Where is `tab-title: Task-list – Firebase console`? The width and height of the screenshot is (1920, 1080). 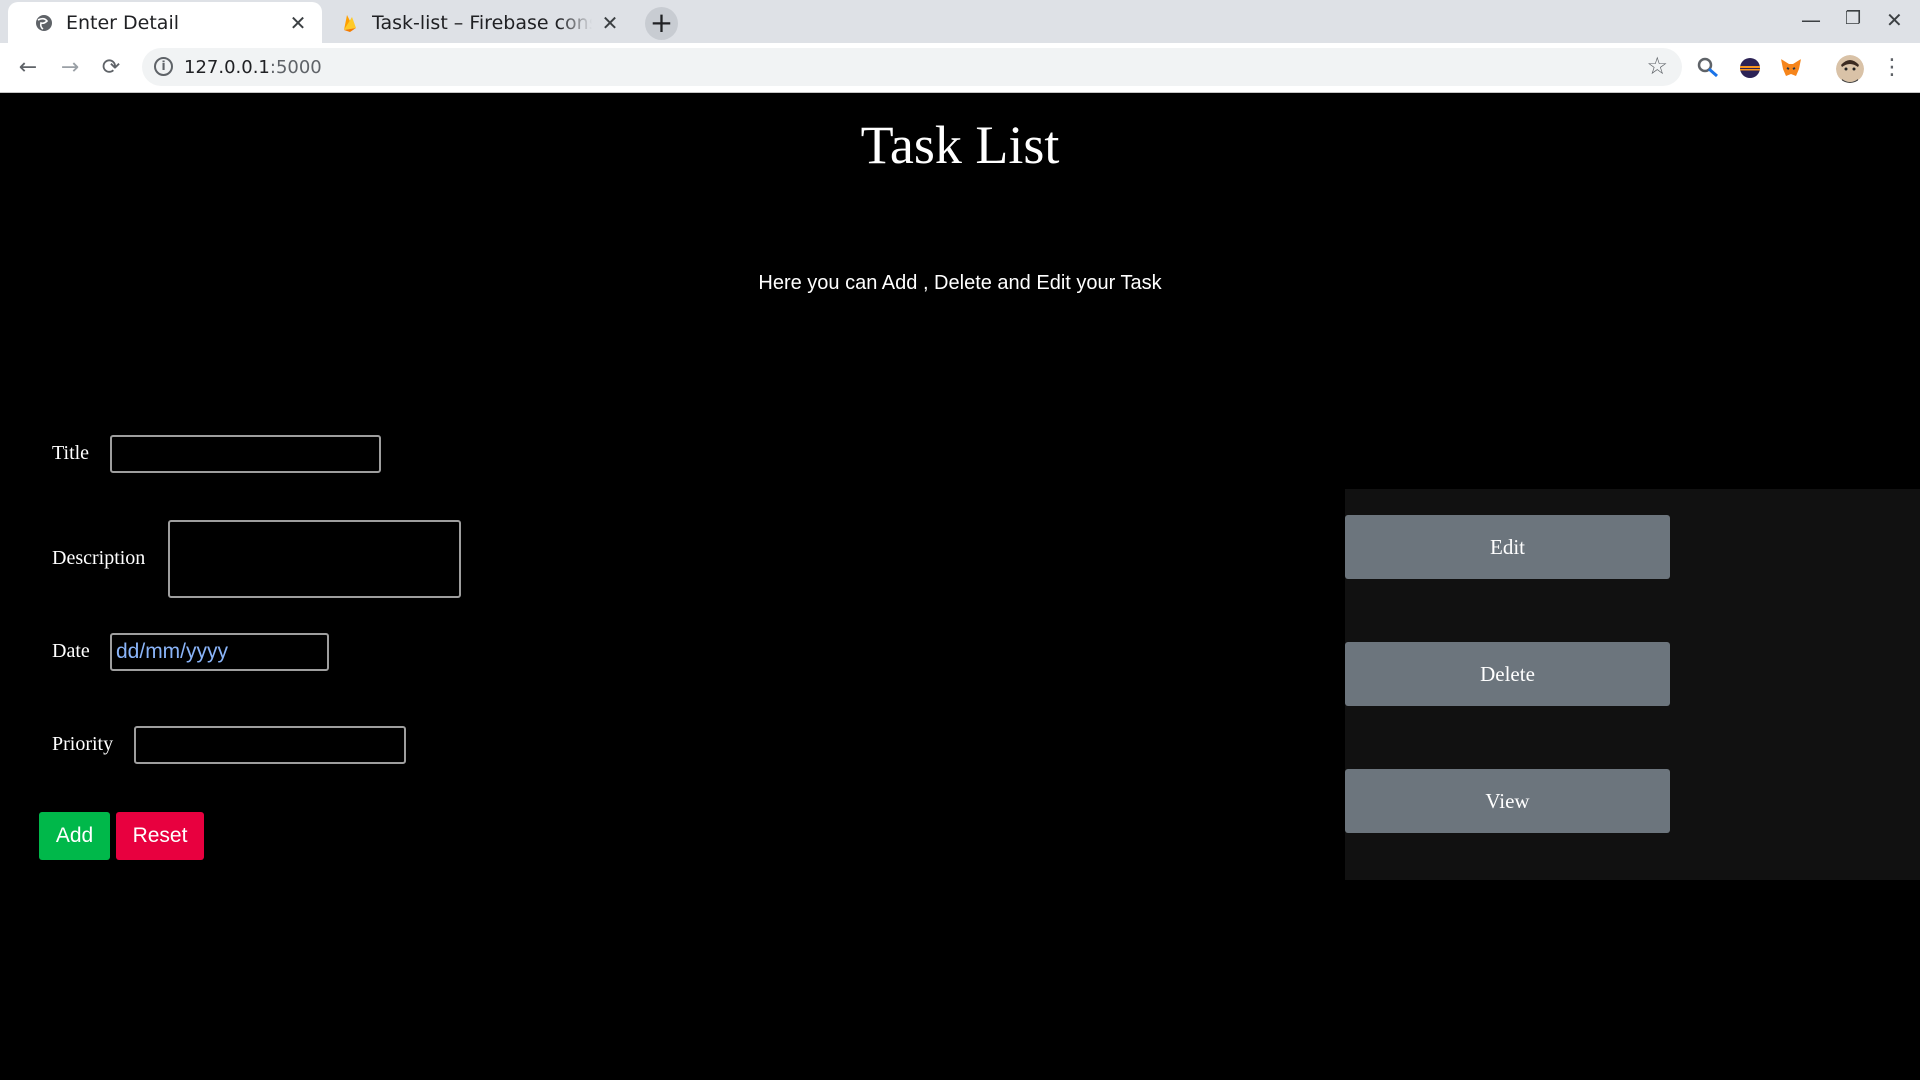 tab-title: Task-list – Firebase console is located at coordinates (482, 22).